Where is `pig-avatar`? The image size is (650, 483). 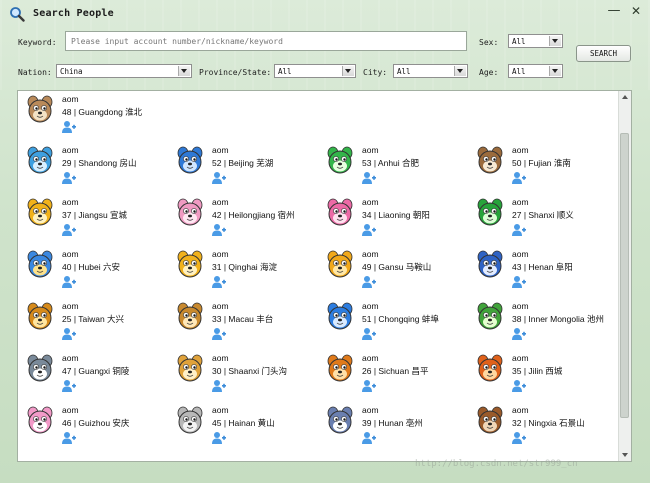
pig-avatar is located at coordinates (340, 213).